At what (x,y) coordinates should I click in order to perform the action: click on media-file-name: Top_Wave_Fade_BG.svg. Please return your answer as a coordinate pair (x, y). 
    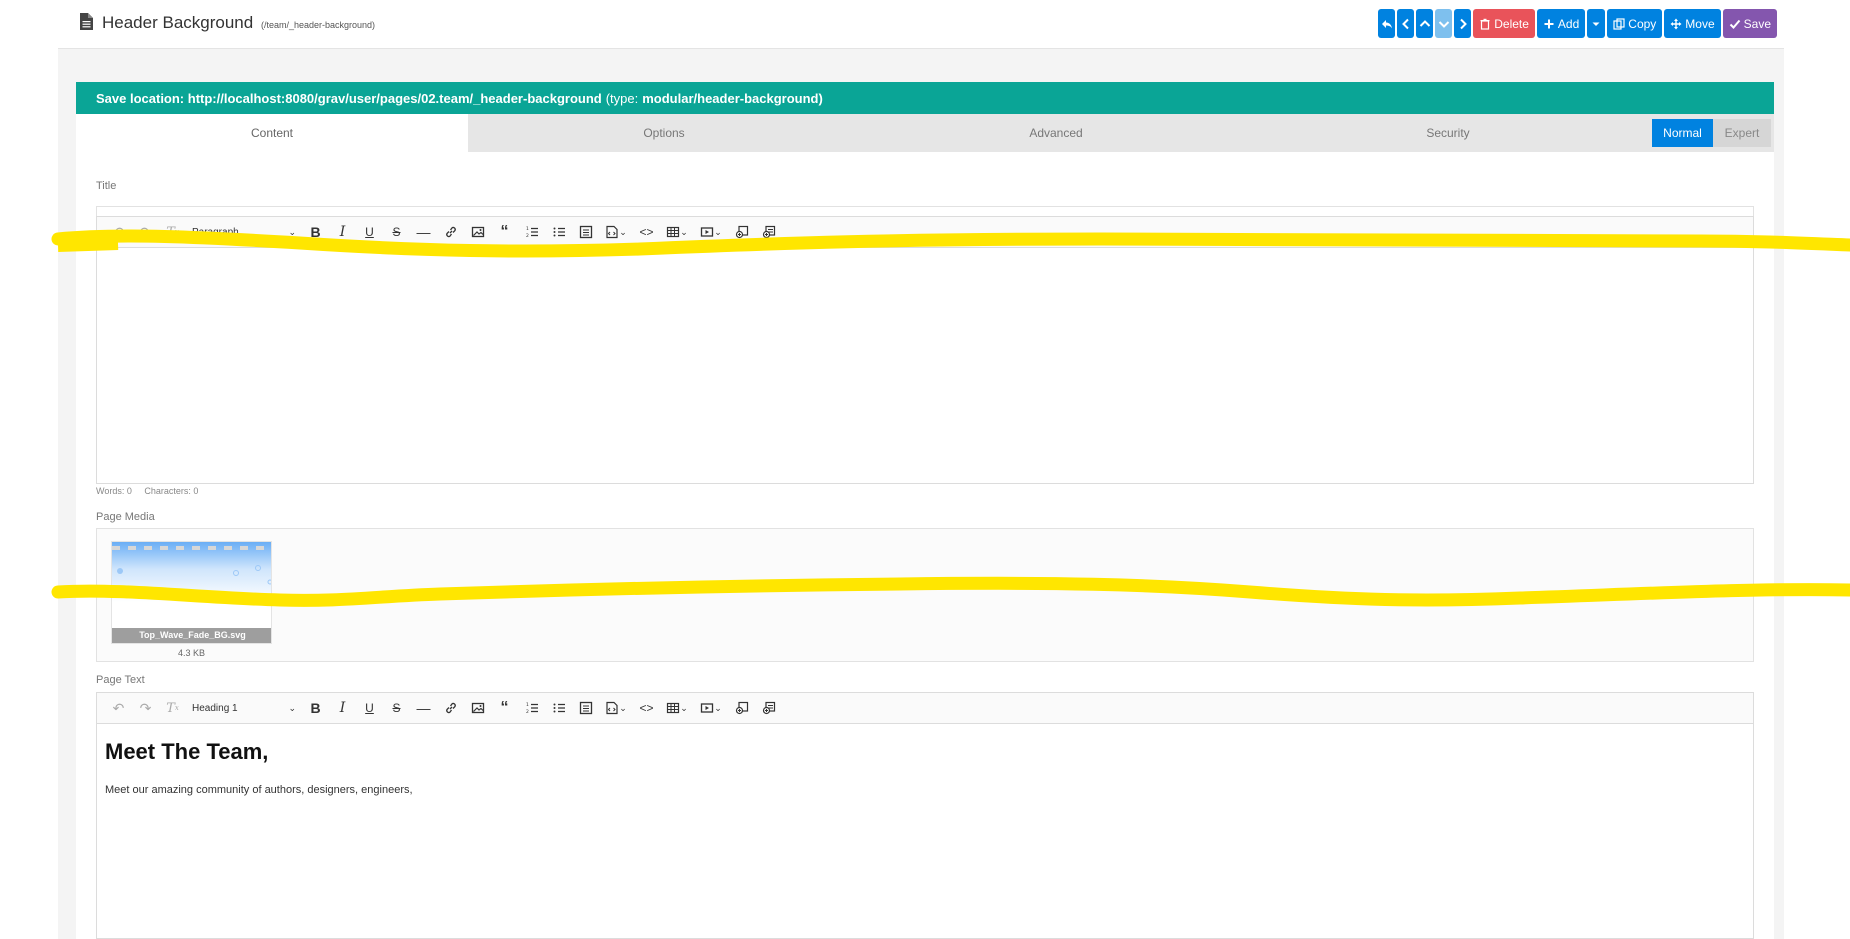
    Looking at the image, I should click on (191, 635).